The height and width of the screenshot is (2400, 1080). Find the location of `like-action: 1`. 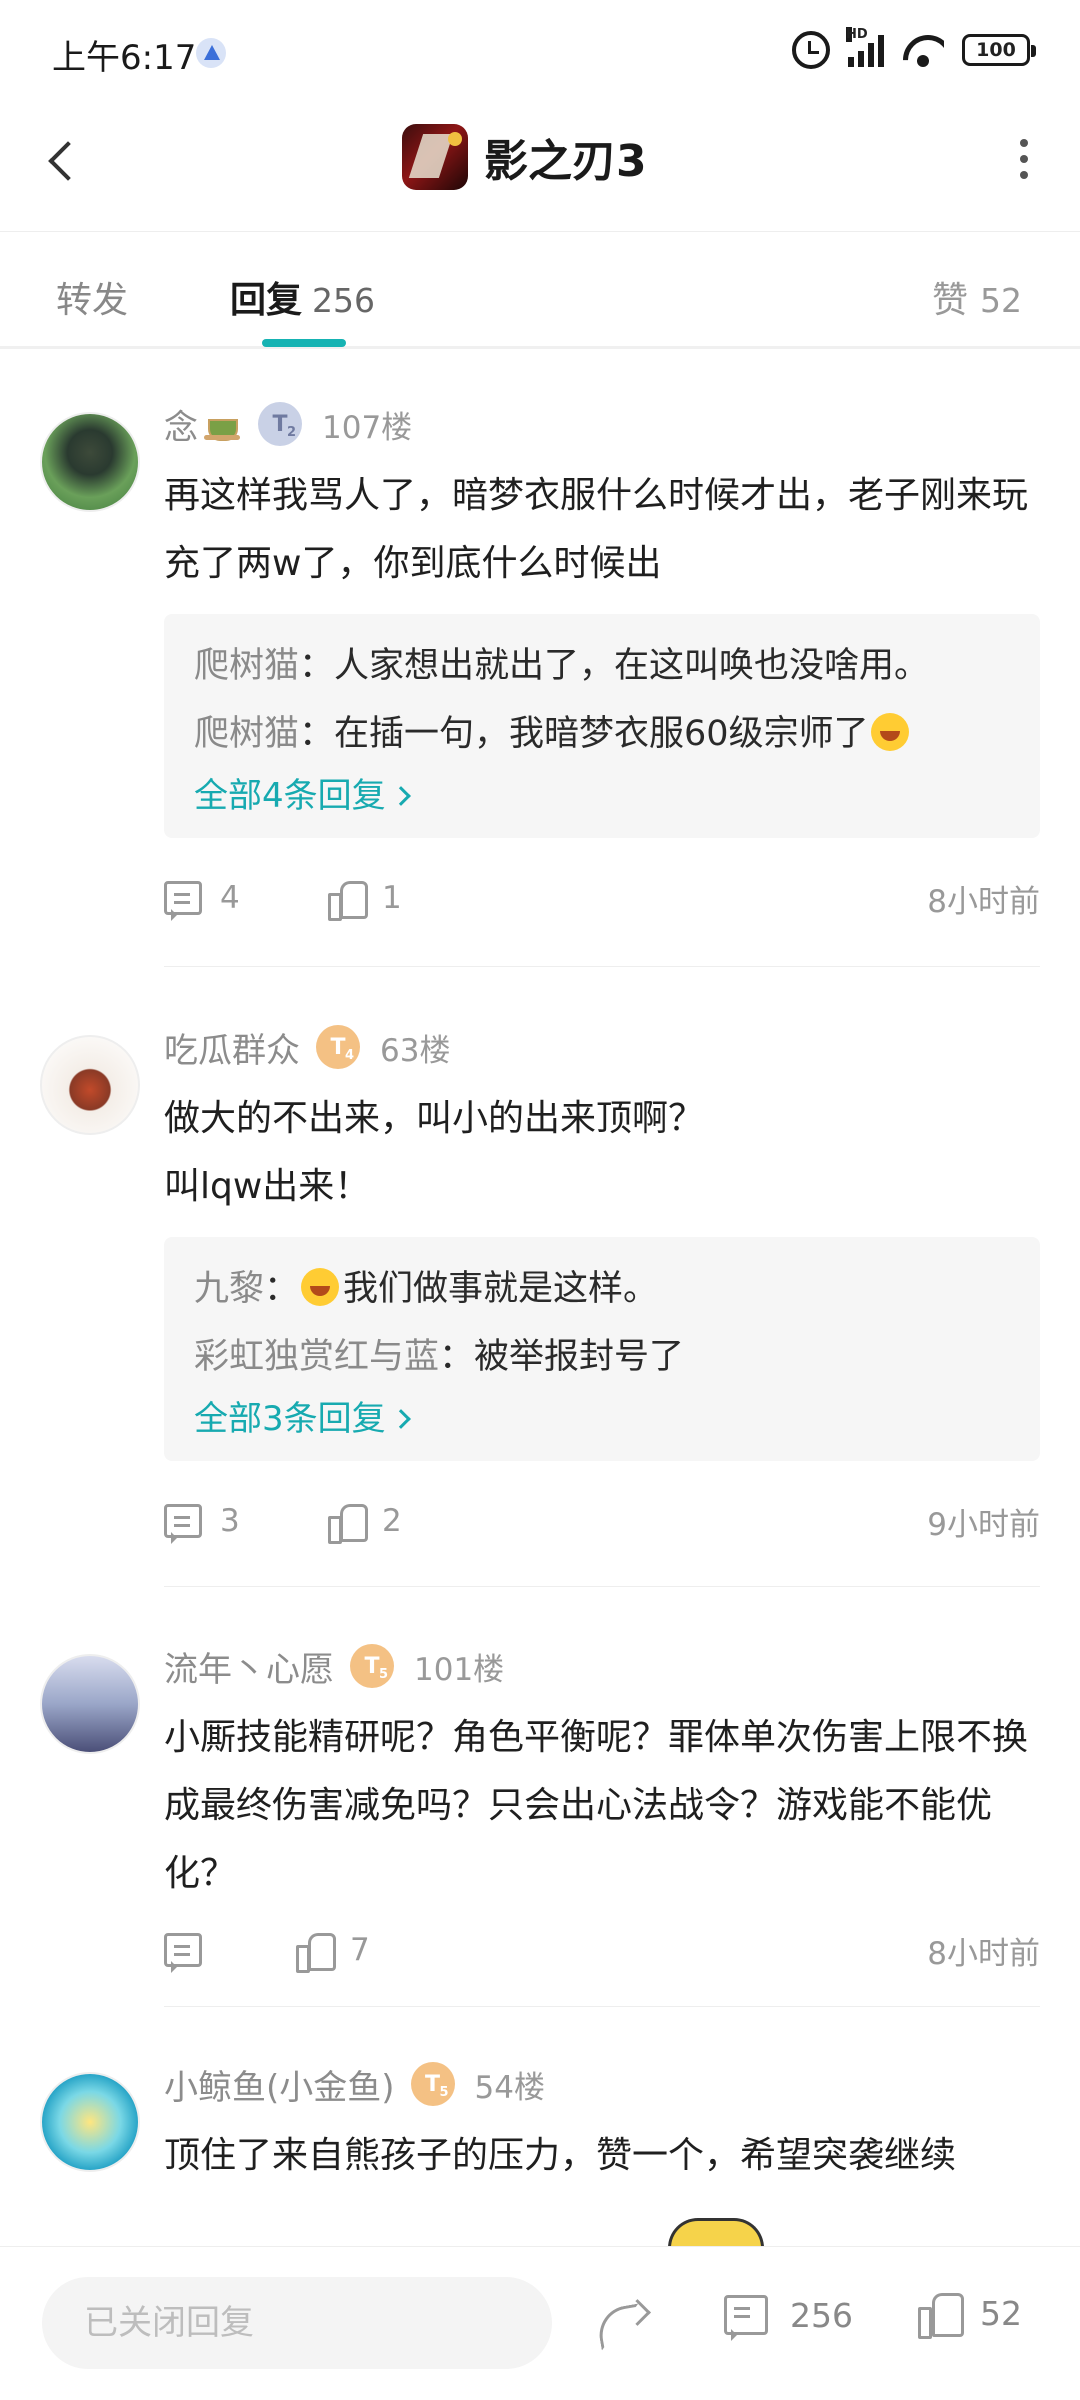

like-action: 1 is located at coordinates (365, 898).